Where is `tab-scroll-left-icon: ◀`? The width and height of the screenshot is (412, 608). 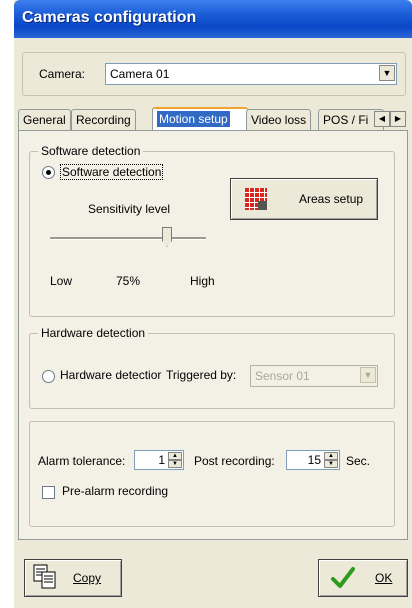
tab-scroll-left-icon: ◀ is located at coordinates (382, 119).